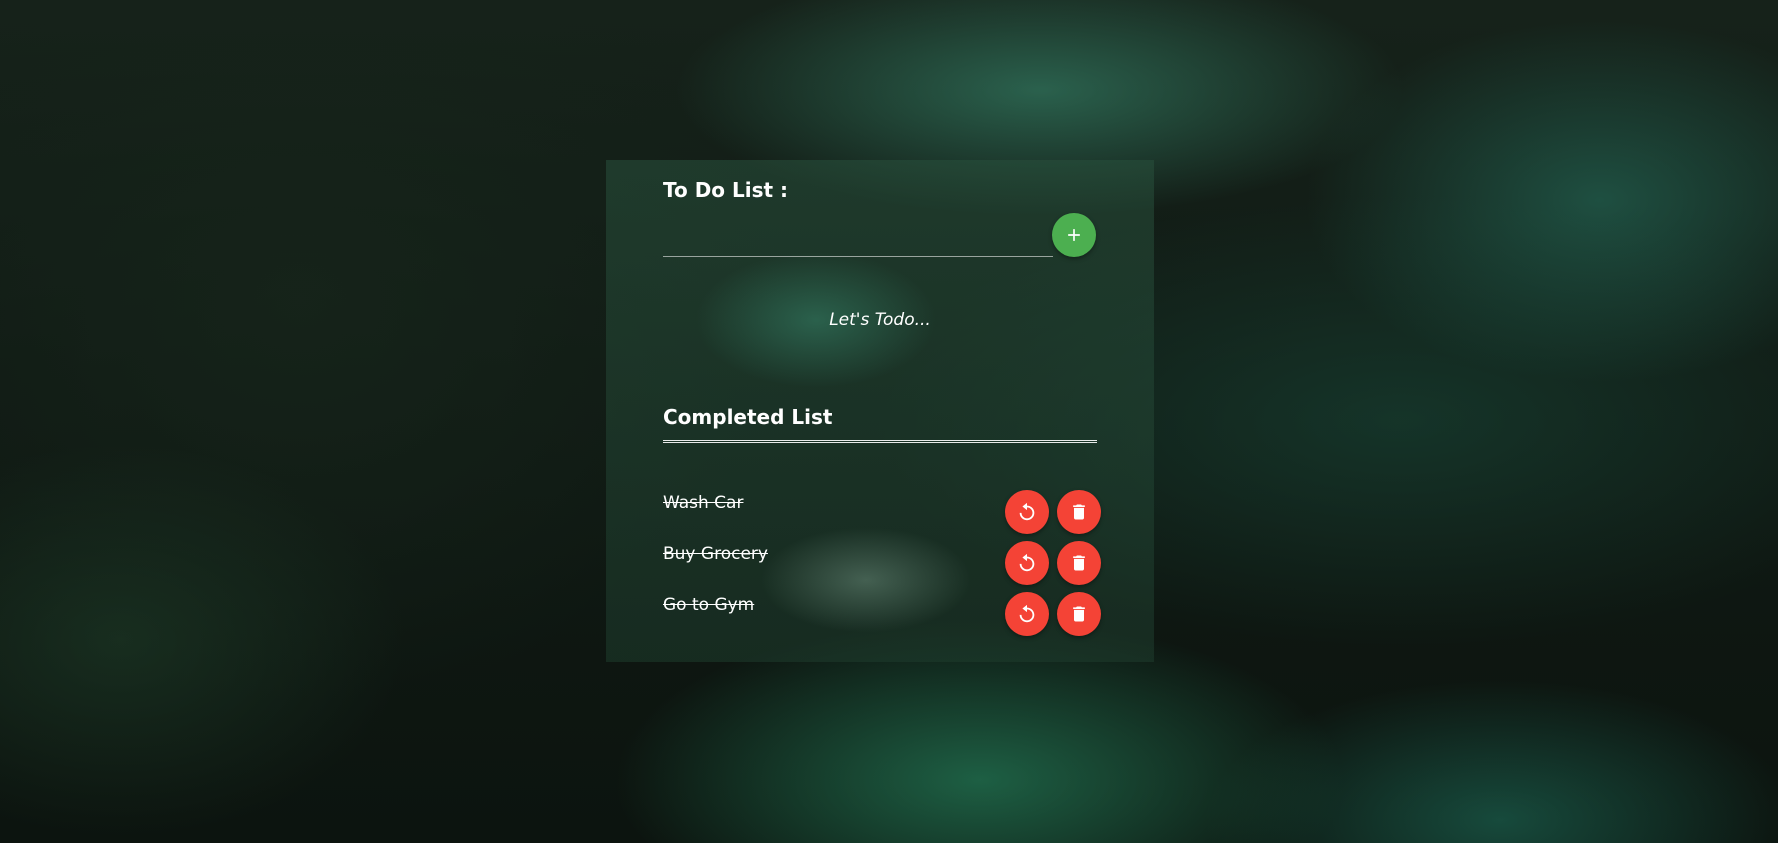  What do you see at coordinates (715, 554) in the screenshot?
I see `completed-item-label: Buy Grocery` at bounding box center [715, 554].